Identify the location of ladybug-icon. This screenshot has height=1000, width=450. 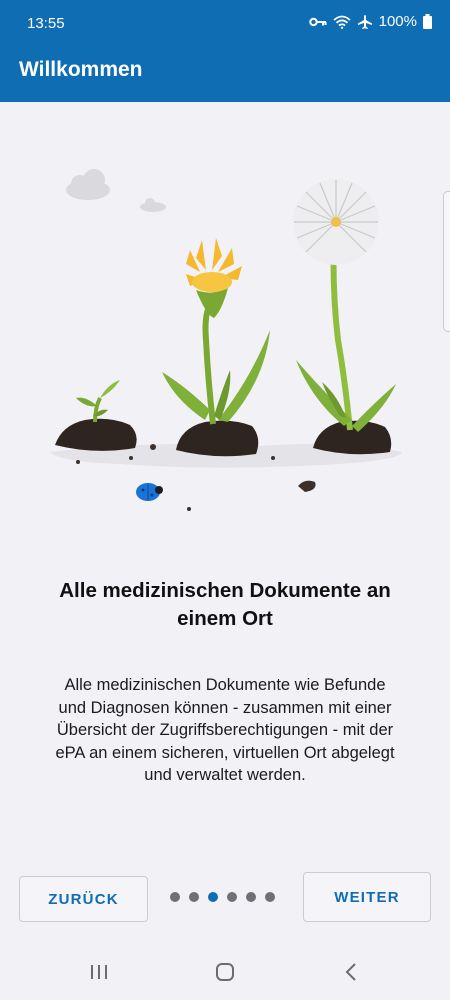
(149, 492).